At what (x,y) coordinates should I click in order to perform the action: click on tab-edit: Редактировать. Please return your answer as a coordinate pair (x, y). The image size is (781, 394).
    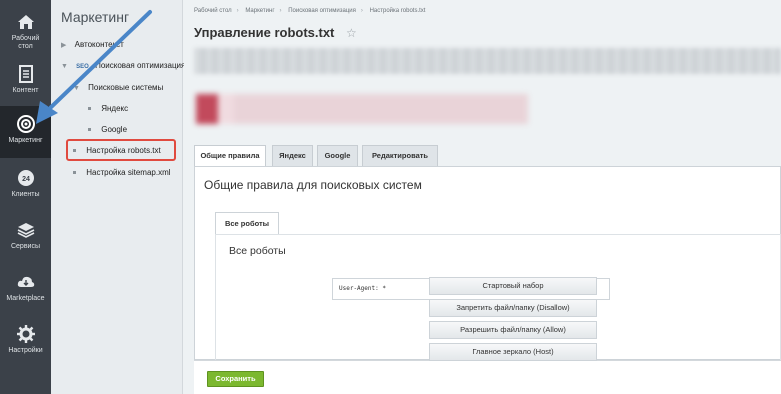
    Looking at the image, I should click on (400, 155).